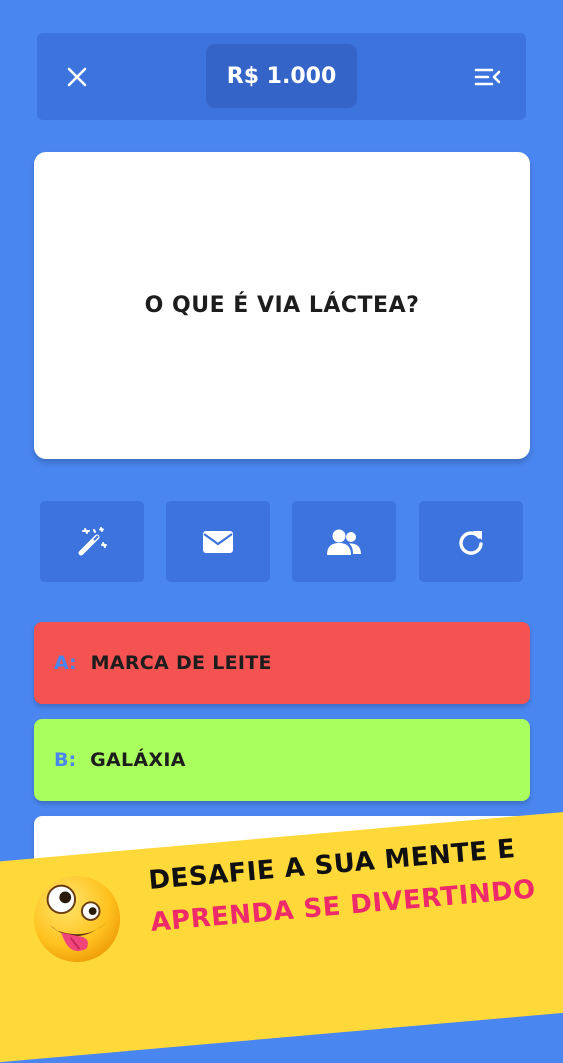  I want to click on envelope-icon, so click(218, 541).